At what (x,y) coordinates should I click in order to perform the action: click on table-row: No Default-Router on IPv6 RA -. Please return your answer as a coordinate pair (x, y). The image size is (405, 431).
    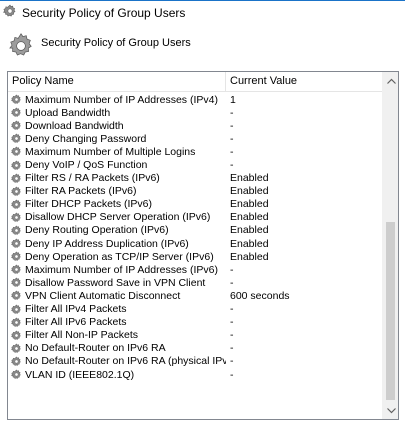
    Looking at the image, I should click on (195, 348).